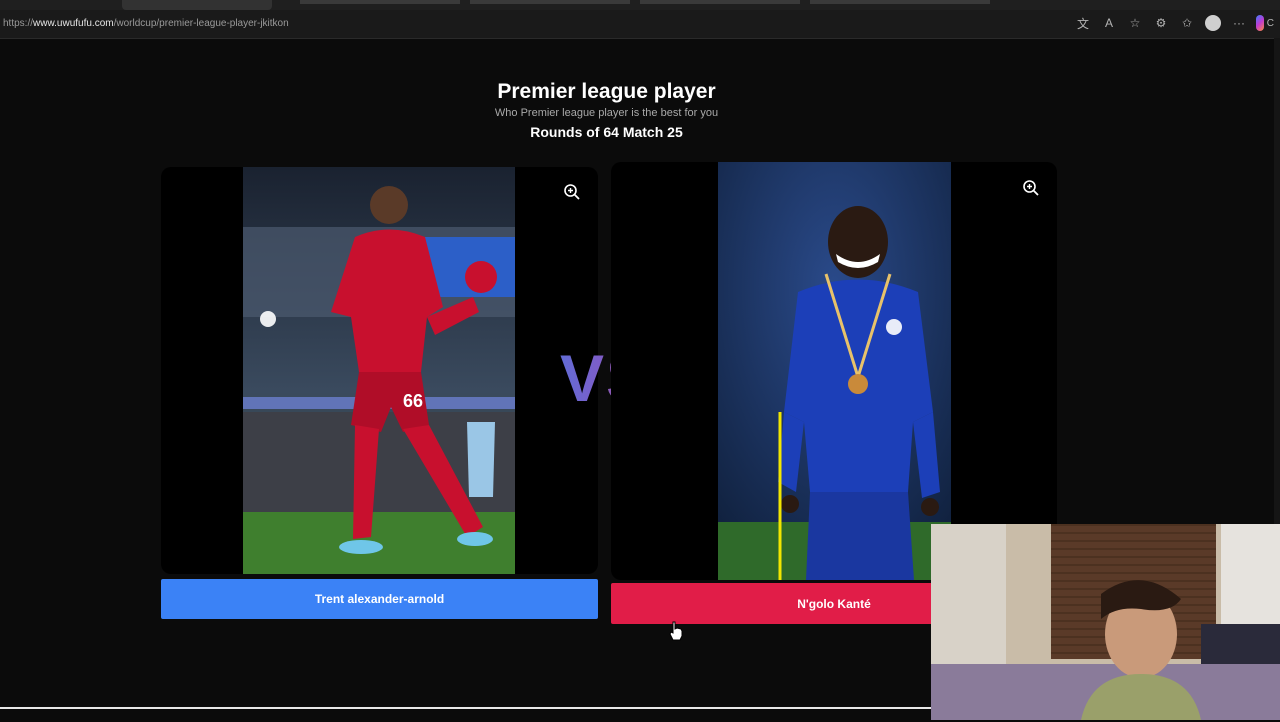 This screenshot has height=722, width=1280. What do you see at coordinates (1187, 23) in the screenshot?
I see `favorites-icon: ✩` at bounding box center [1187, 23].